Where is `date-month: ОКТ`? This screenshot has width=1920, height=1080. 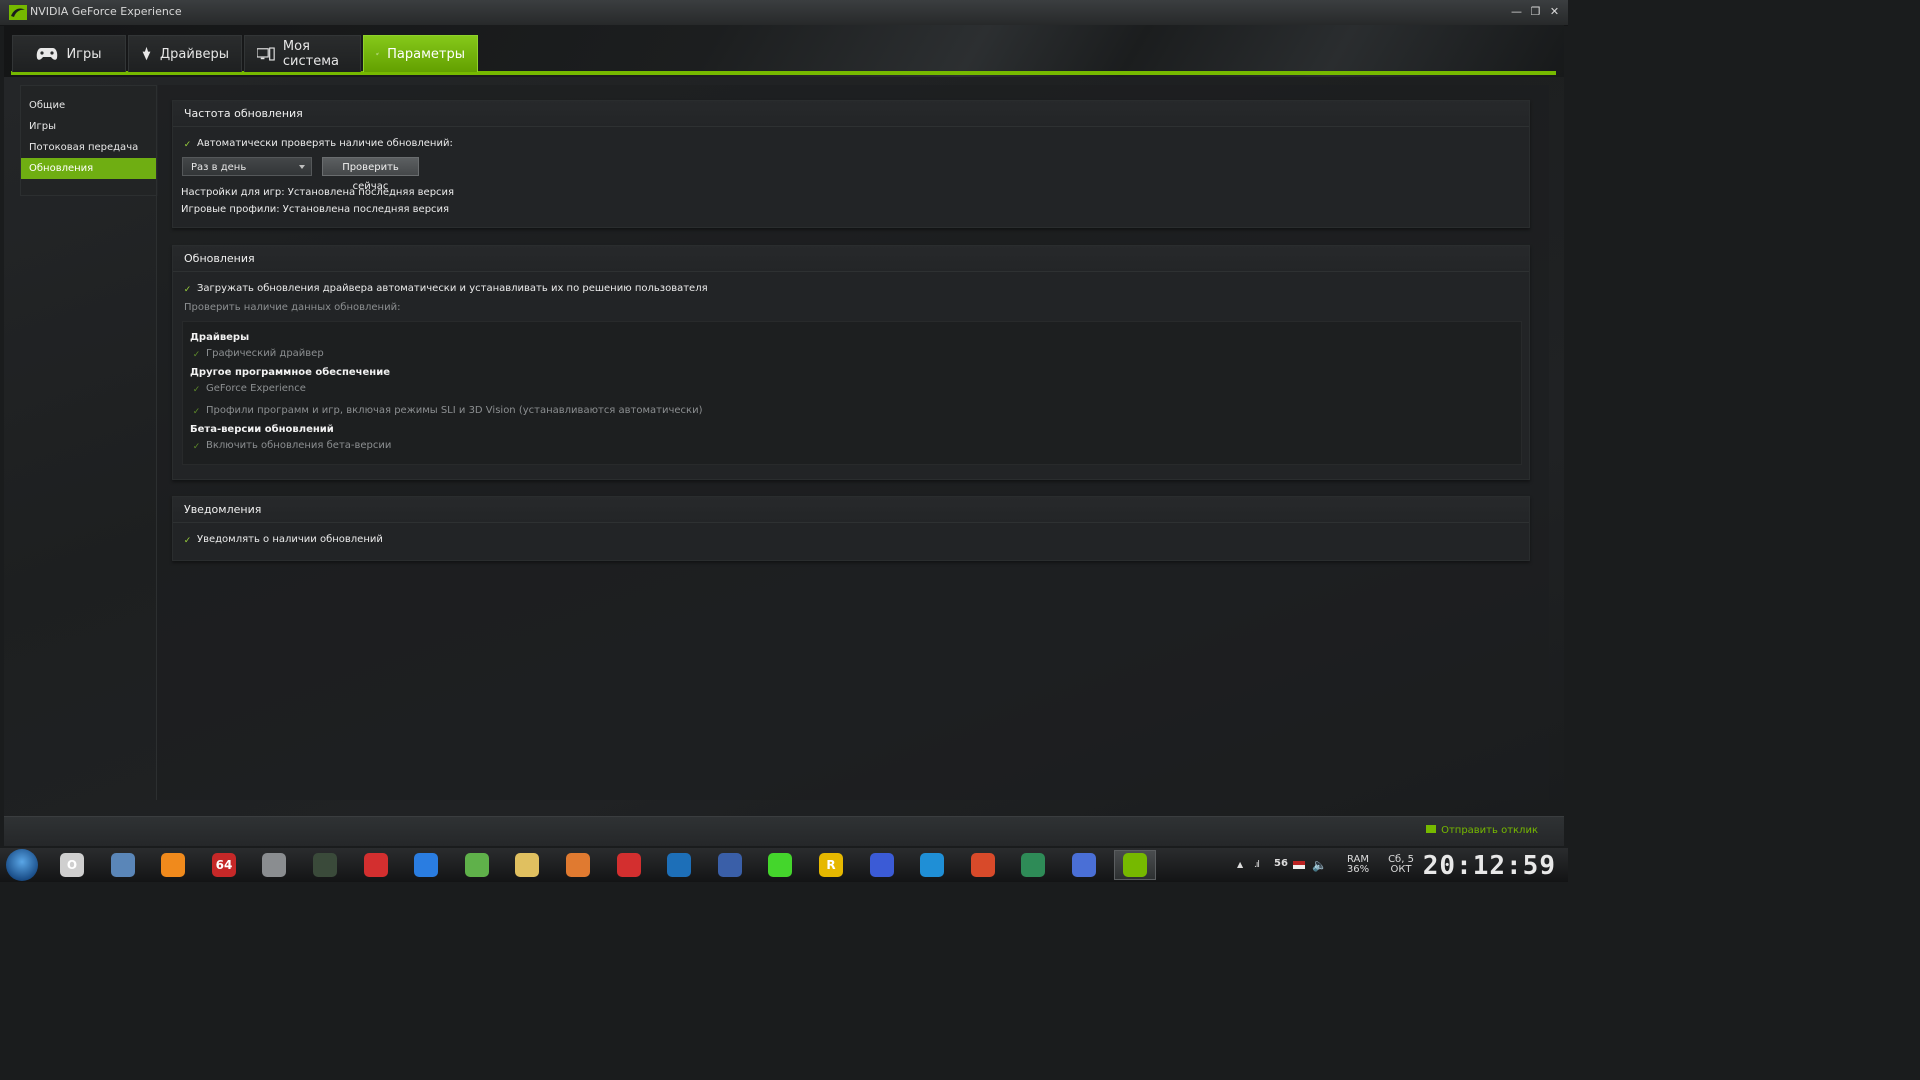
date-month: ОКТ is located at coordinates (1401, 869).